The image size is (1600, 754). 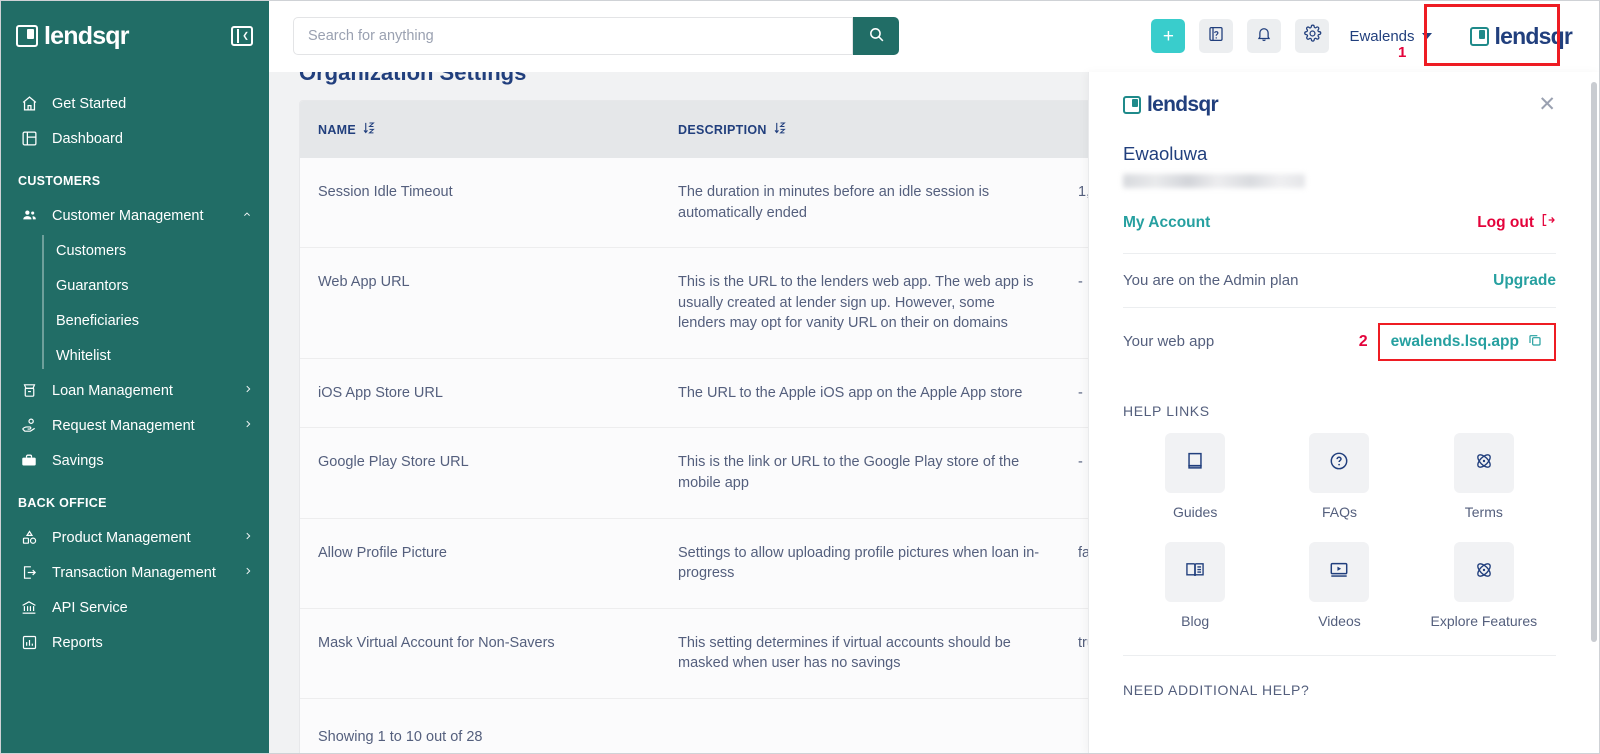 I want to click on sidebar-logo-text: lendsqr, so click(x=87, y=35).